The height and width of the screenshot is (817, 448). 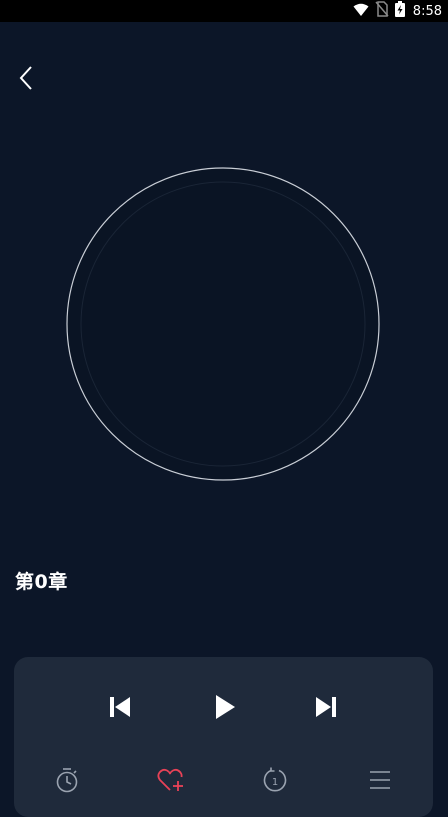 What do you see at coordinates (382, 11) in the screenshot?
I see `no-sim-icon` at bounding box center [382, 11].